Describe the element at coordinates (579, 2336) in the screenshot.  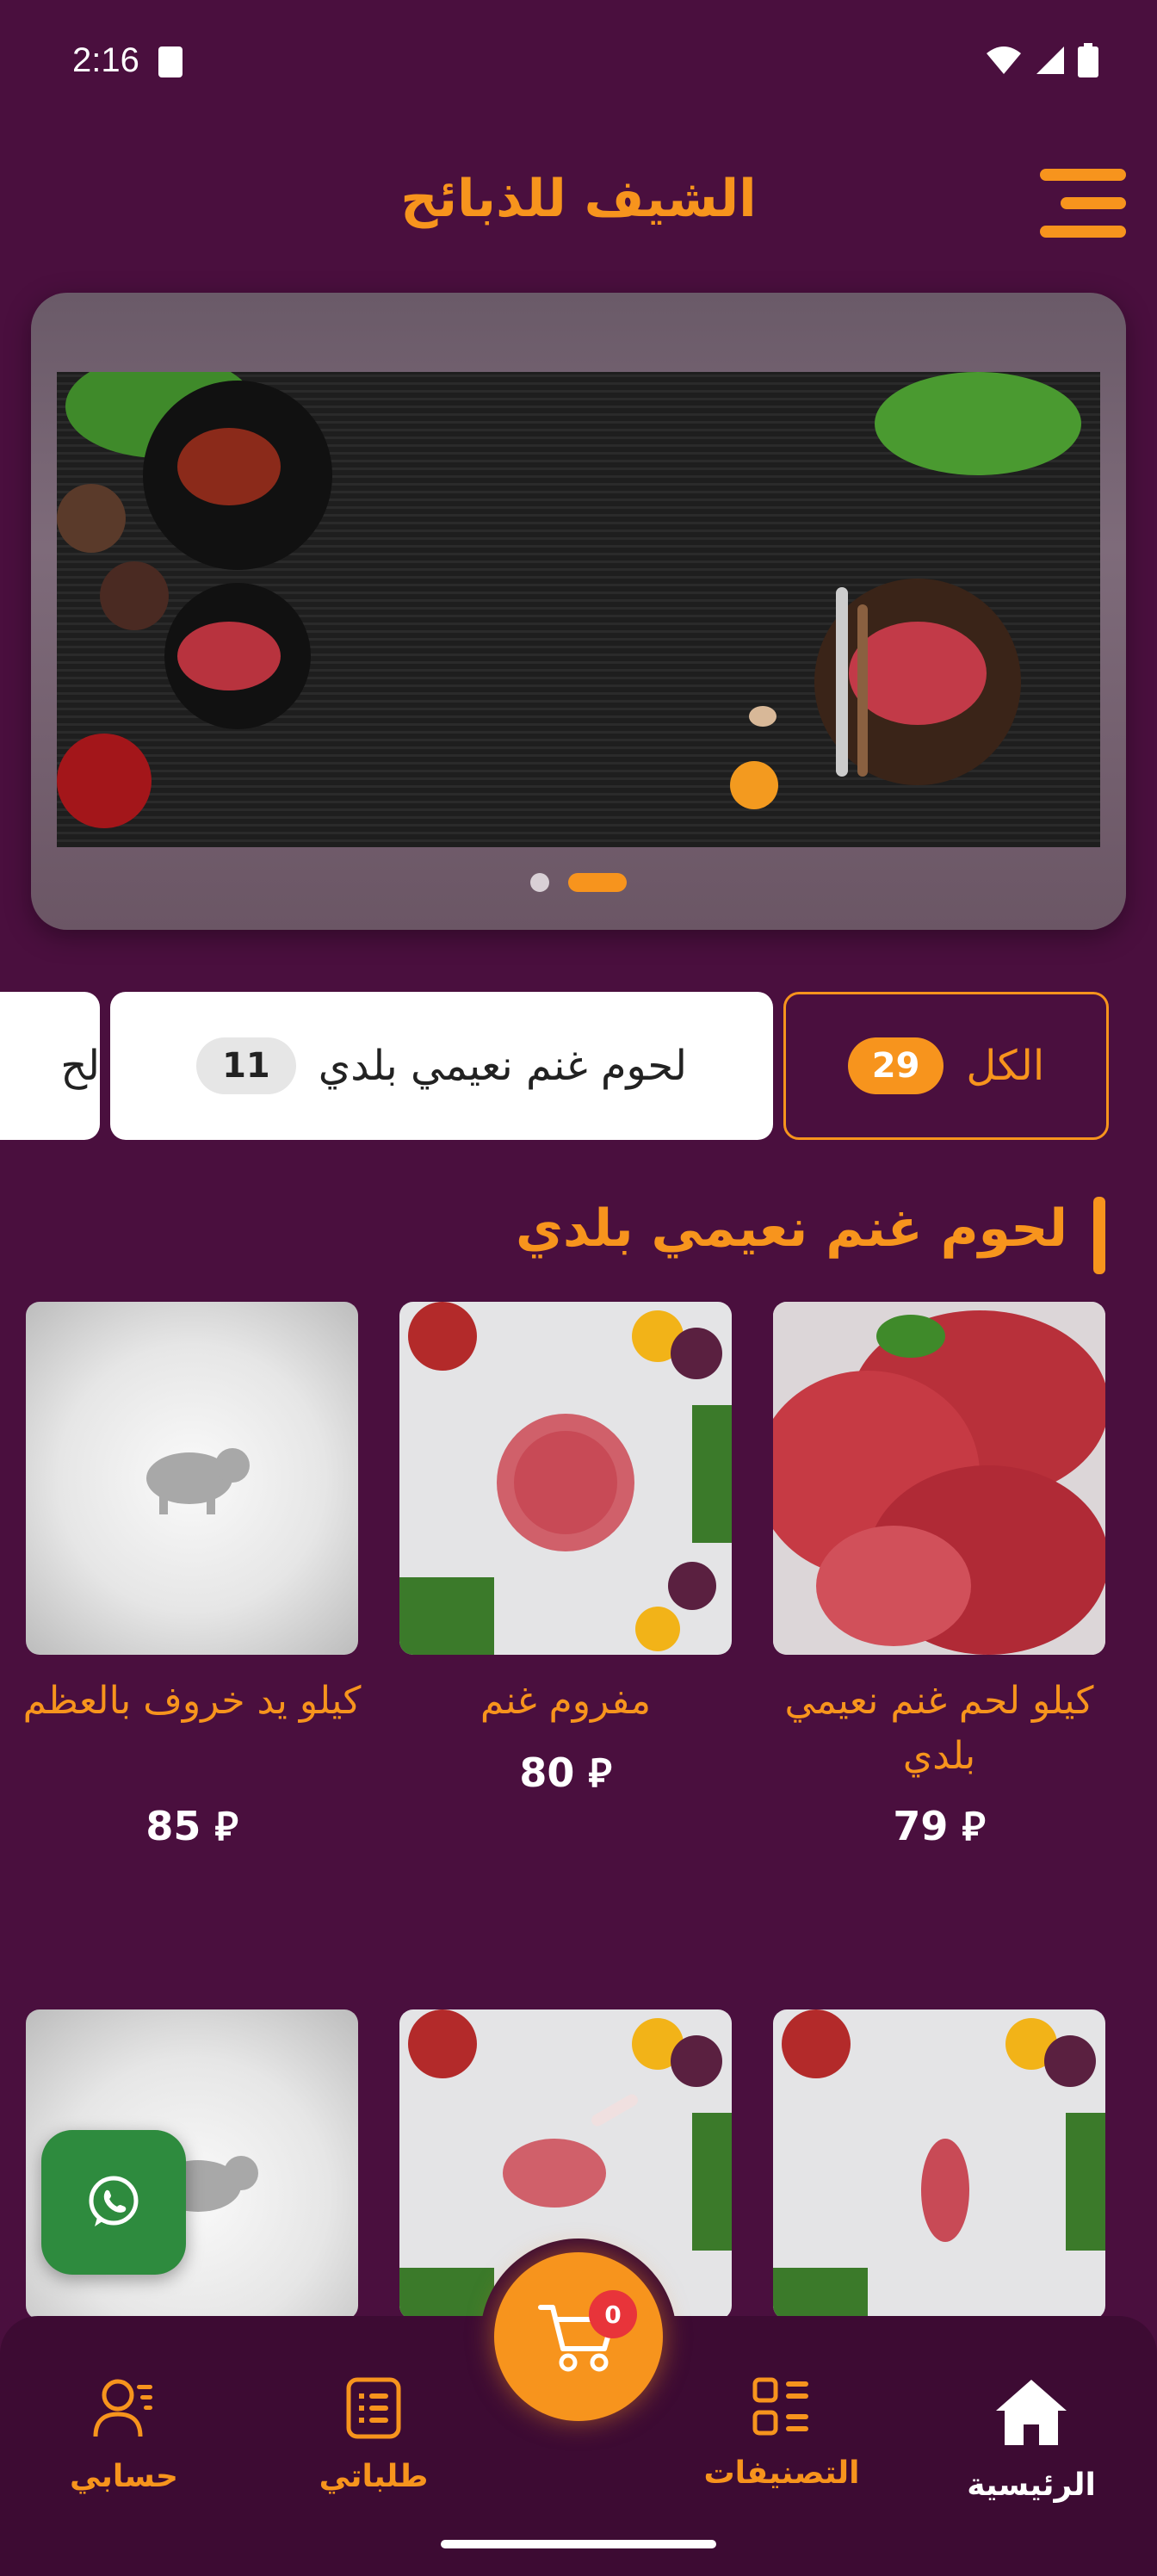
I see `cart-button` at that location.